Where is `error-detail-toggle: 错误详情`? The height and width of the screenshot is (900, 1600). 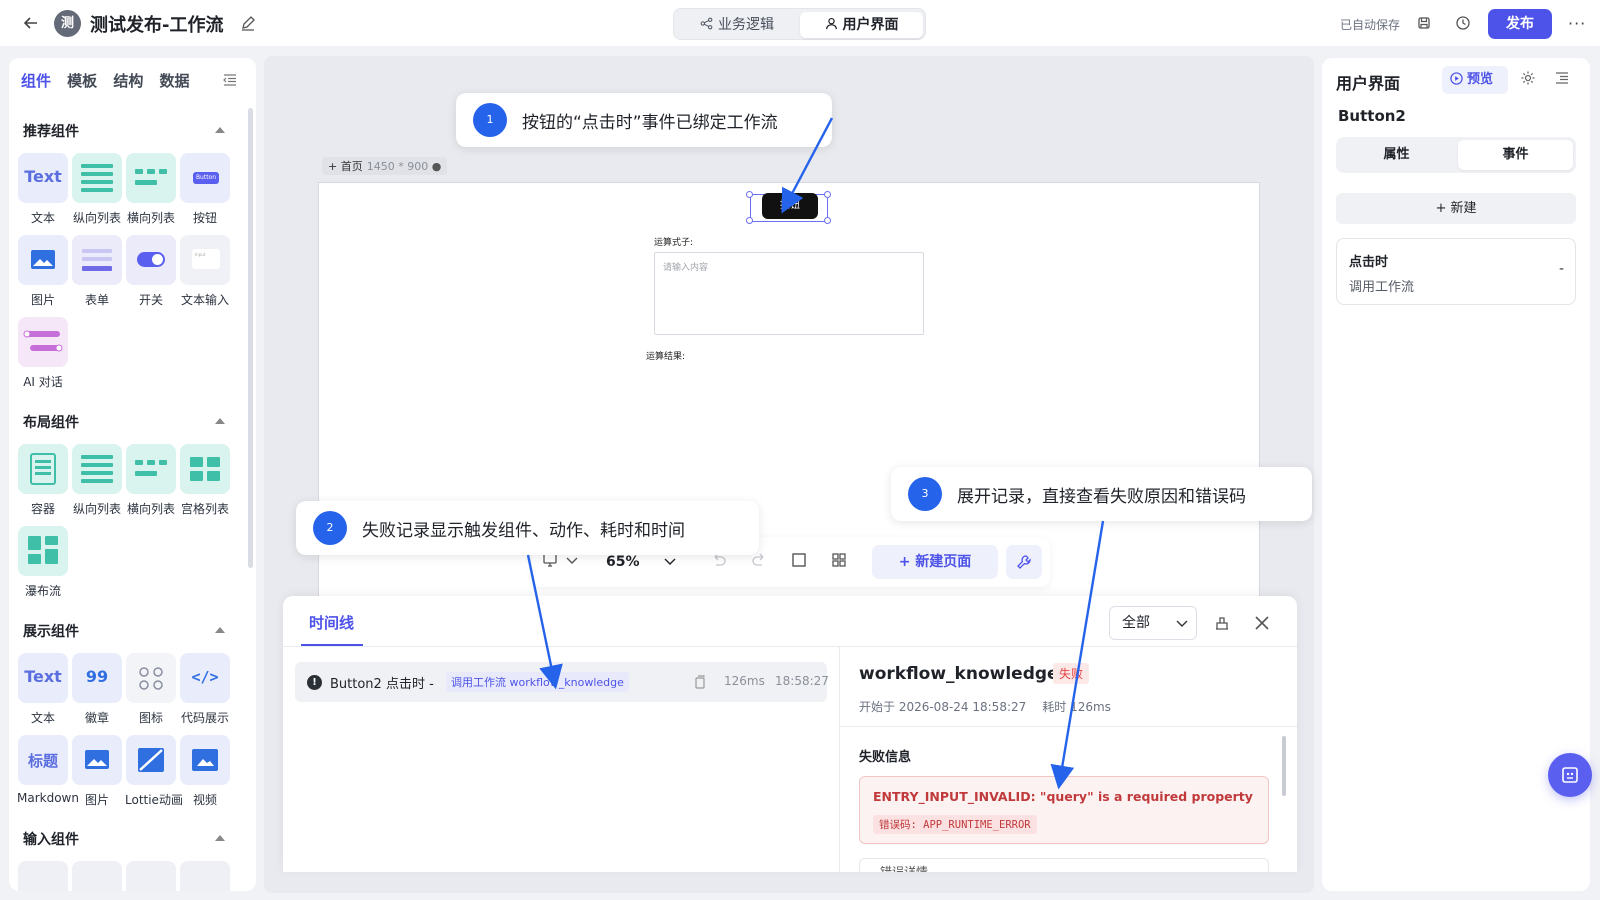 error-detail-toggle: 错误详情 is located at coordinates (1064, 865).